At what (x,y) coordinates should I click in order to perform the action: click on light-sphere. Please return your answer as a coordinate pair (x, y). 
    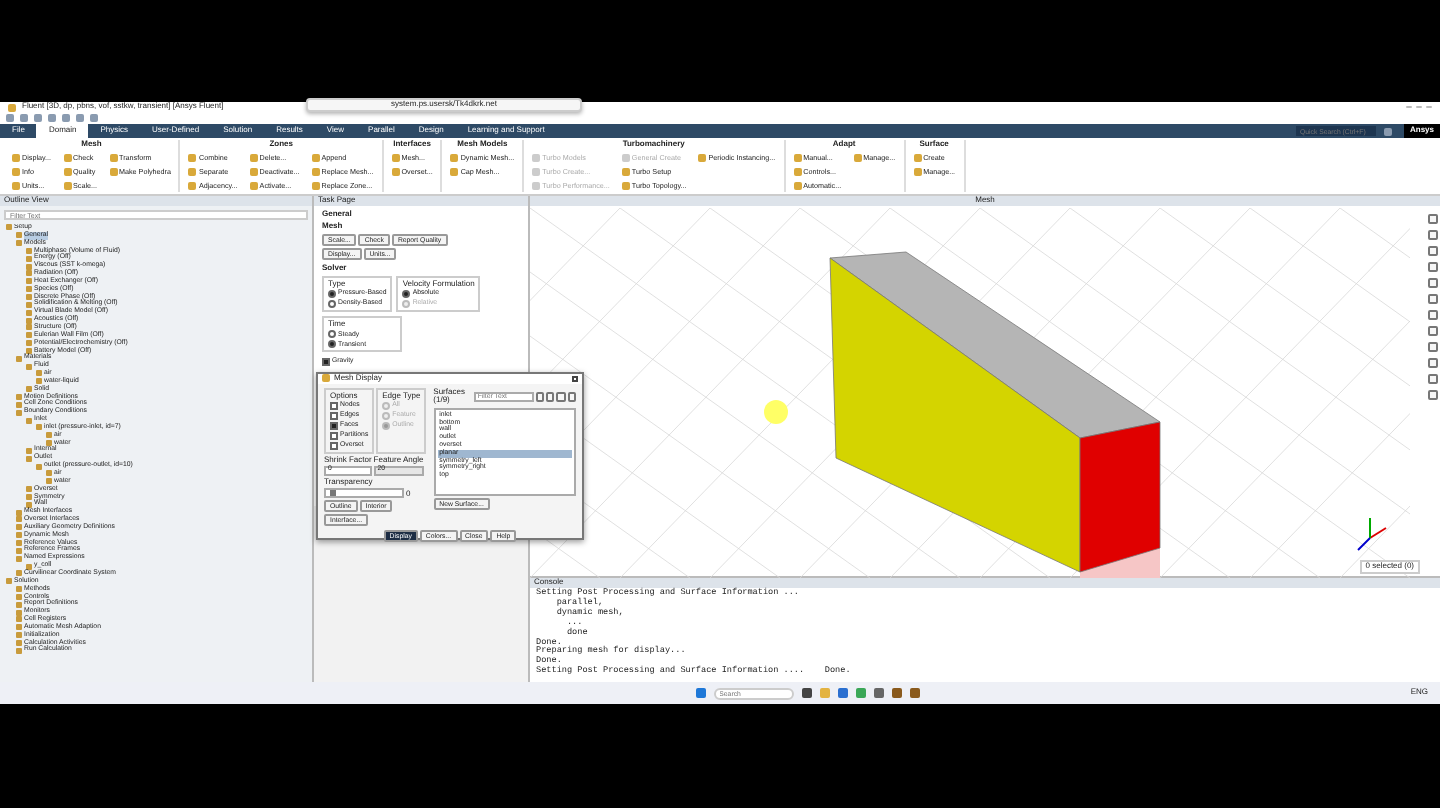
    Looking at the image, I should click on (776, 412).